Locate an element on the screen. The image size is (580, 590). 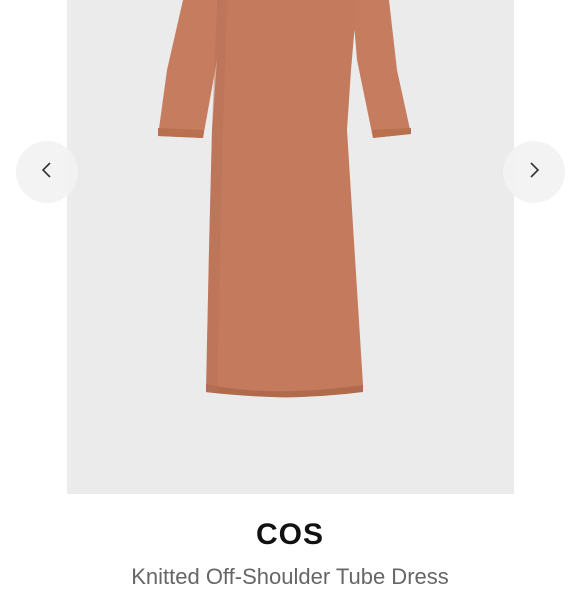
chevron-left-icon is located at coordinates (47, 172).